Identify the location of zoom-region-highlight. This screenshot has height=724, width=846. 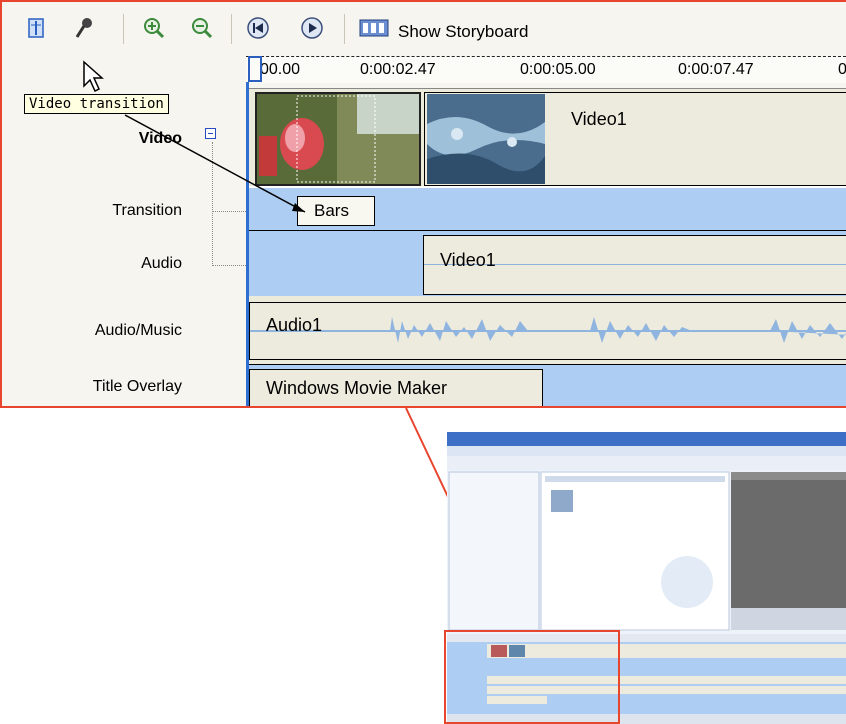
(532, 677).